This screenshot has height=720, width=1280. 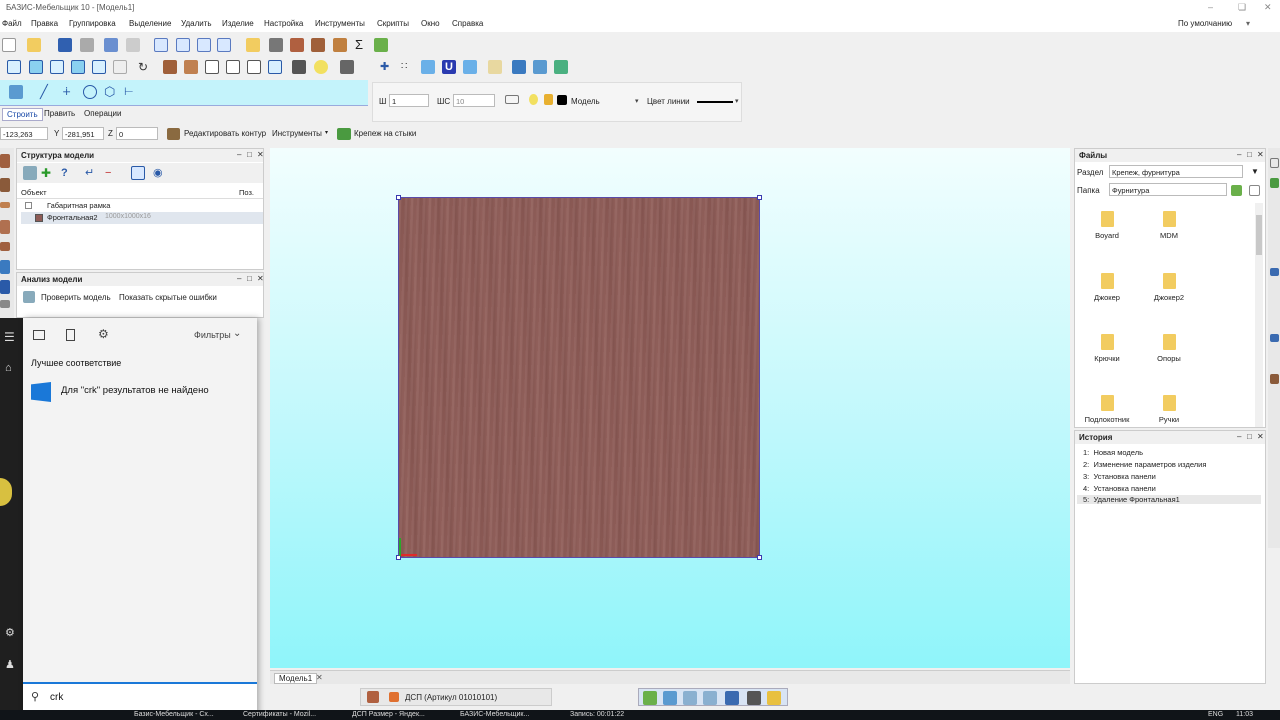 I want to click on panel-board, so click(x=579, y=377).